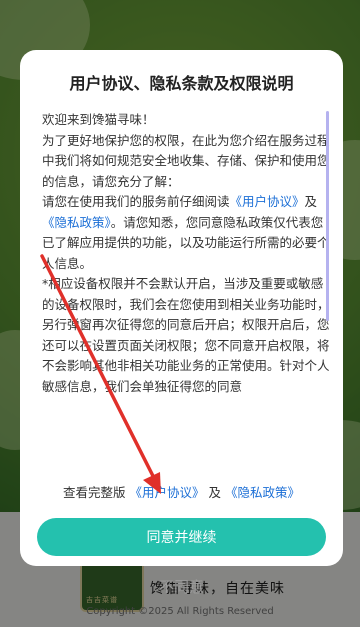 This screenshot has height=627, width=360. What do you see at coordinates (262, 492) in the screenshot?
I see `footer-privacy-policy-link: 《隐私政策》` at bounding box center [262, 492].